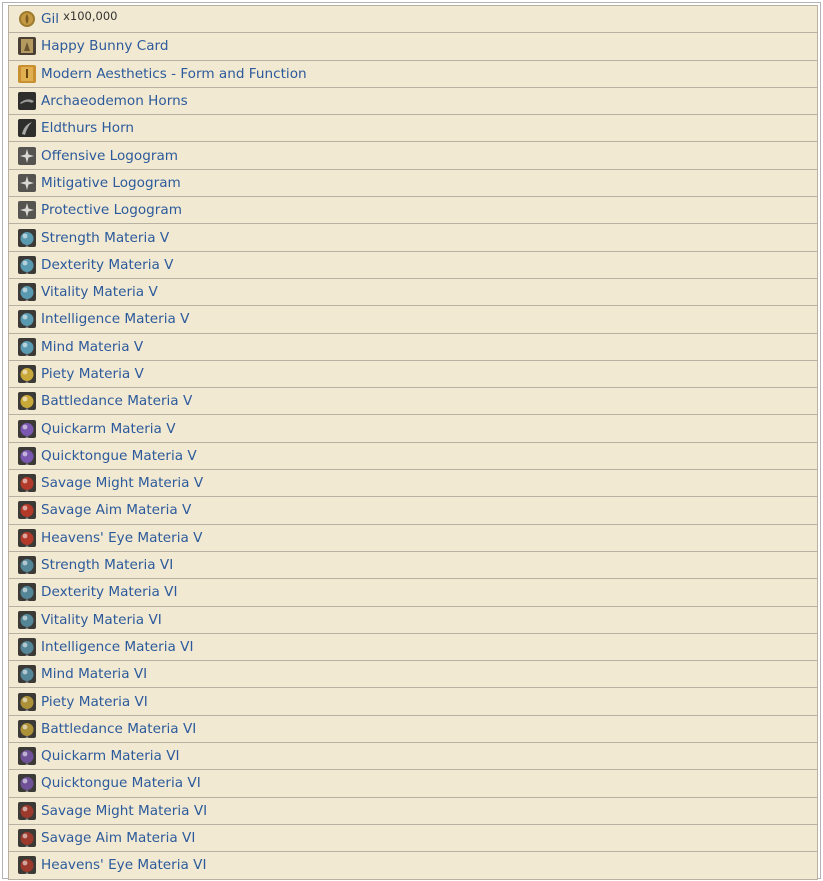  Describe the element at coordinates (413, 156) in the screenshot. I see `list-item: Offensive Logogram` at that location.